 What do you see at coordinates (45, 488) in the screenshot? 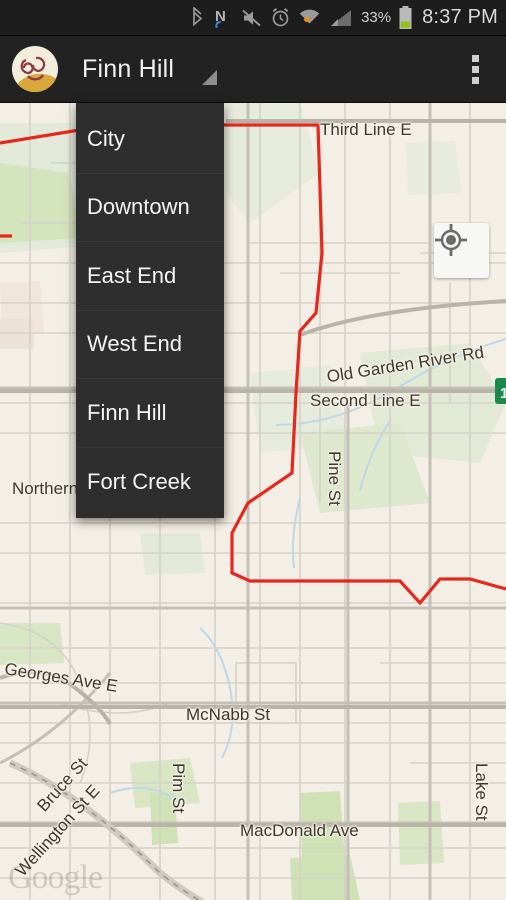
I see `map-label: Northern` at bounding box center [45, 488].